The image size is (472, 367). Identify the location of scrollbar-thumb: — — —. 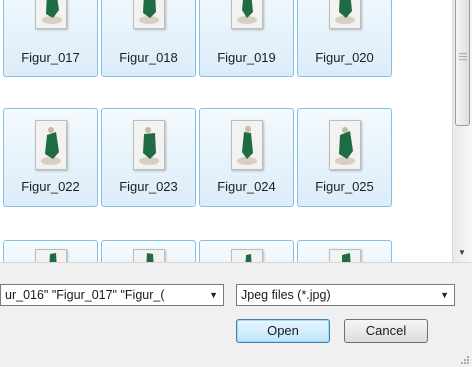
(462, 63).